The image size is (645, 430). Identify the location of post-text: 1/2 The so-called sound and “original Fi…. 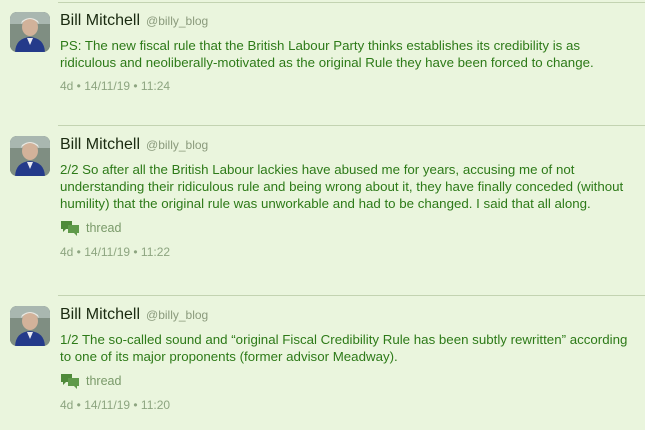
(344, 348).